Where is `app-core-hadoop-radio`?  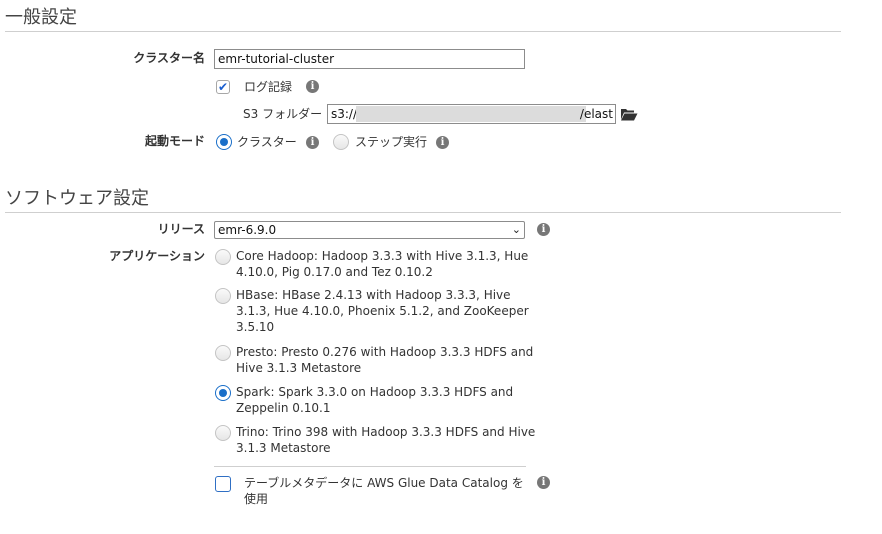
app-core-hadoop-radio is located at coordinates (223, 257).